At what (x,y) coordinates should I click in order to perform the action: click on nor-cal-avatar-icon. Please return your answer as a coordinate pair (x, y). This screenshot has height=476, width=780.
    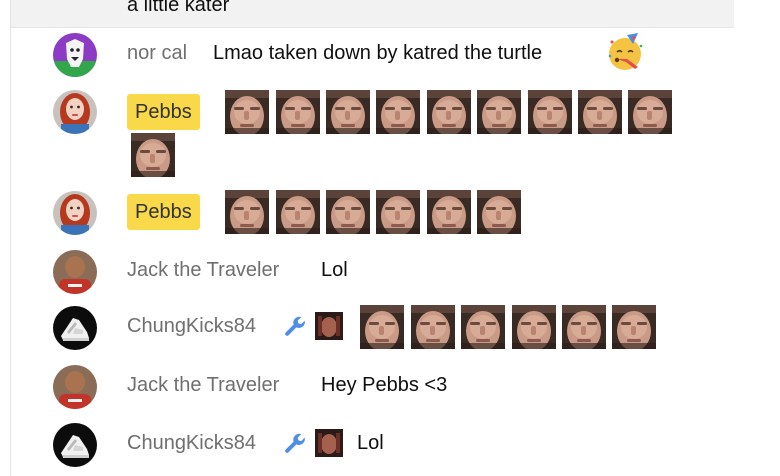
    Looking at the image, I should click on (75, 55).